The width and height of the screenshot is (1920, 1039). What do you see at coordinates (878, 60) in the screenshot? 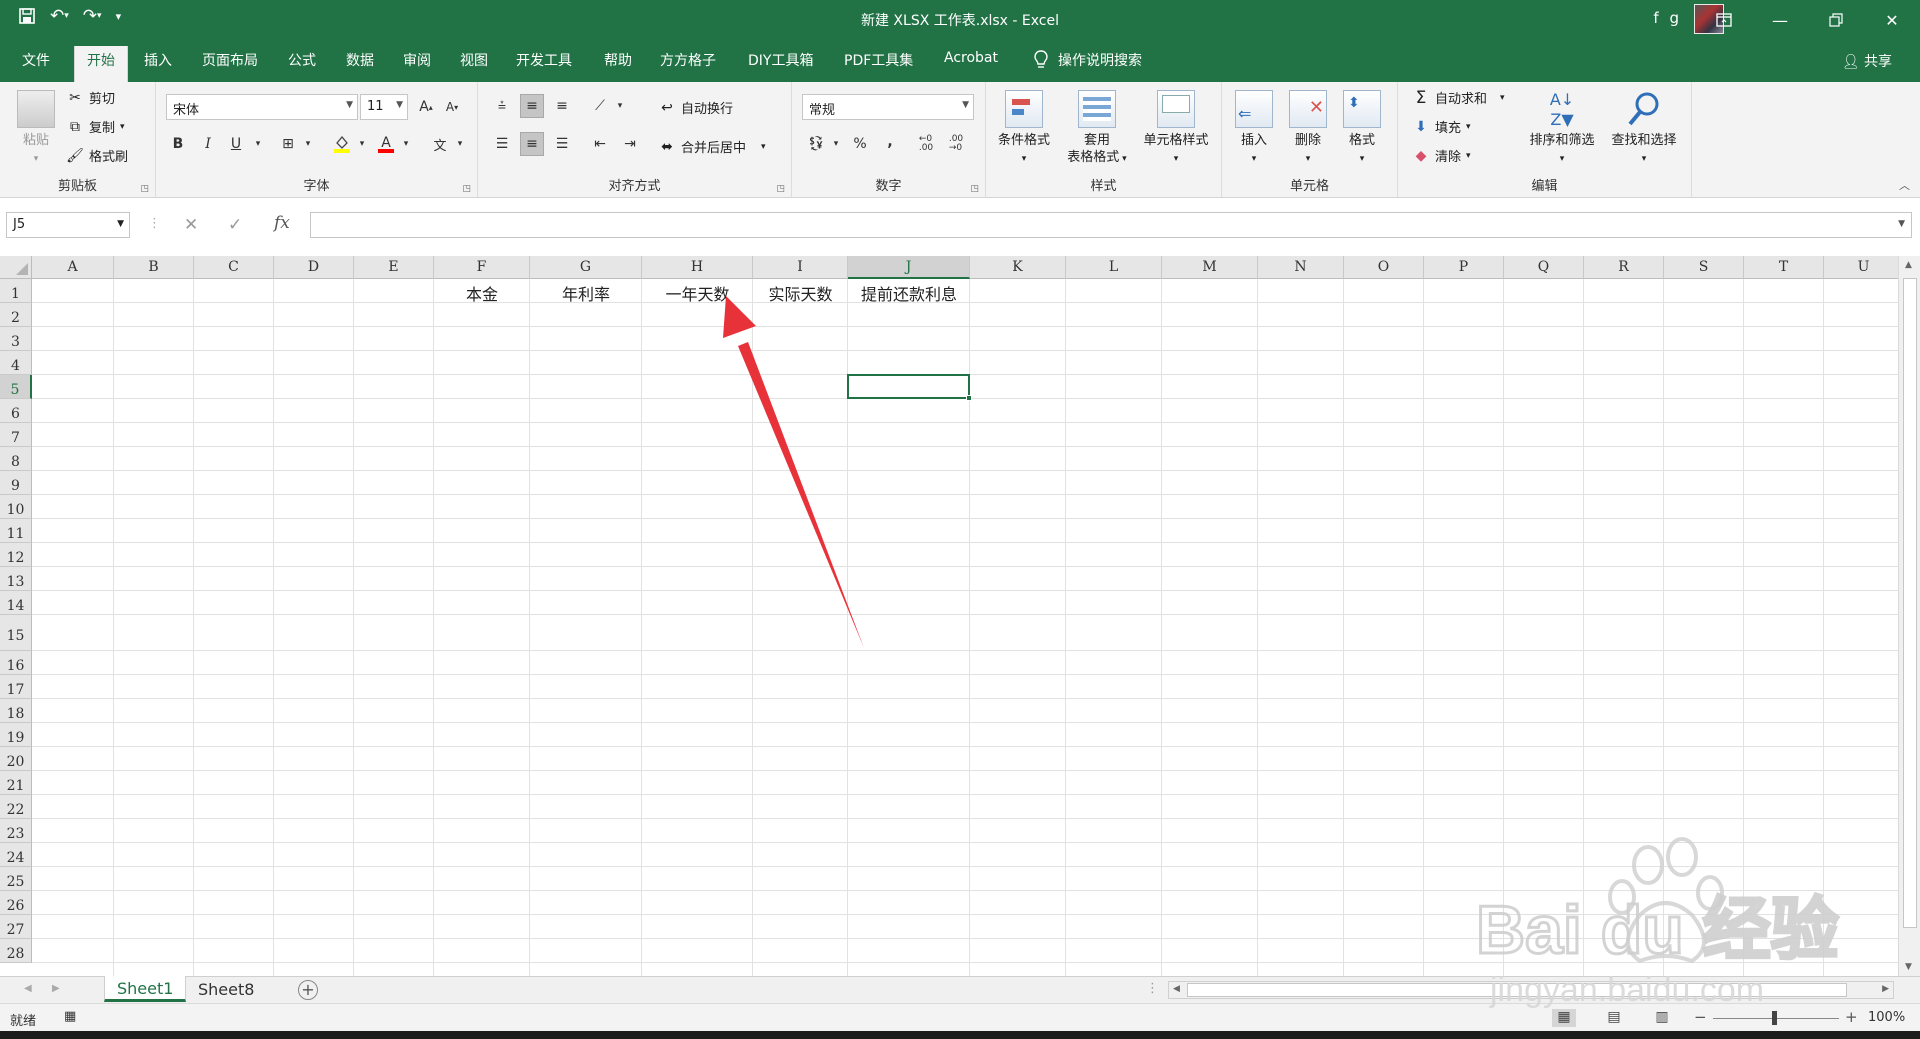
I see `tab-pdf: PDF工具集` at bounding box center [878, 60].